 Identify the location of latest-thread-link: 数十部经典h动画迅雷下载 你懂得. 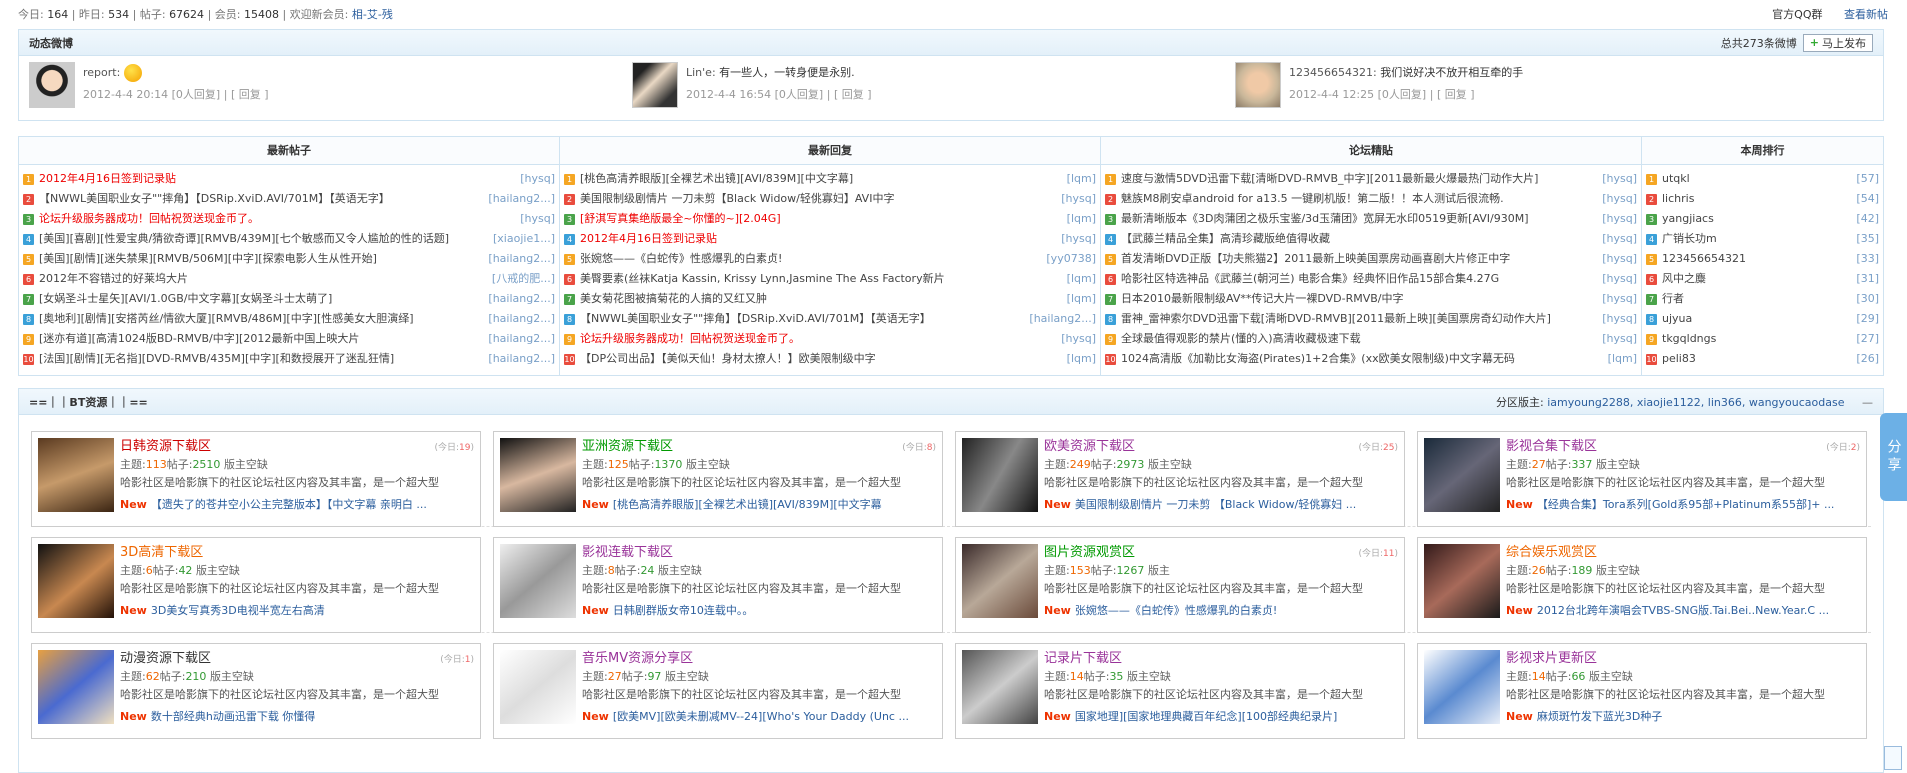
(233, 716).